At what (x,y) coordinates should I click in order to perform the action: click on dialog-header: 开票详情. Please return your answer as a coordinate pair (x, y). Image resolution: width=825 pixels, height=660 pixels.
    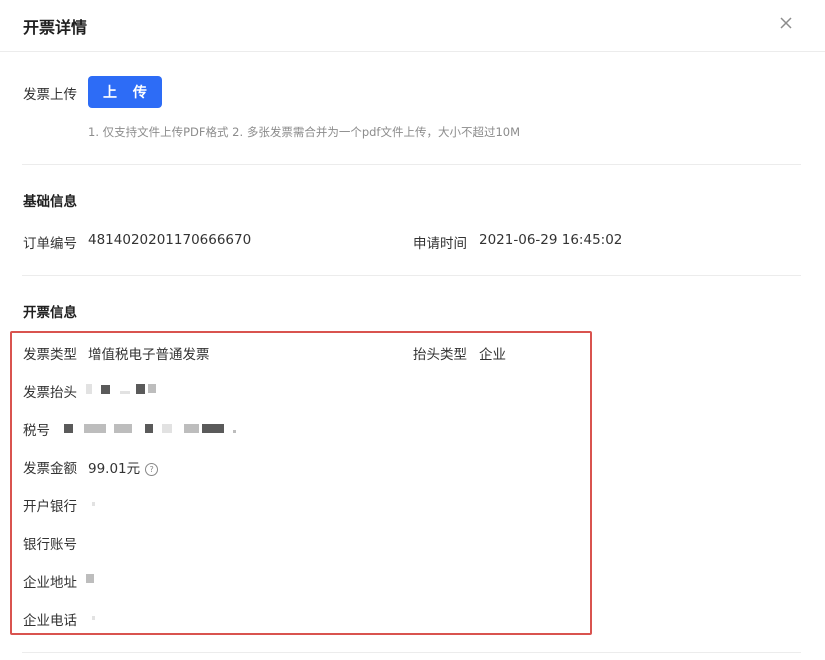
    Looking at the image, I should click on (412, 26).